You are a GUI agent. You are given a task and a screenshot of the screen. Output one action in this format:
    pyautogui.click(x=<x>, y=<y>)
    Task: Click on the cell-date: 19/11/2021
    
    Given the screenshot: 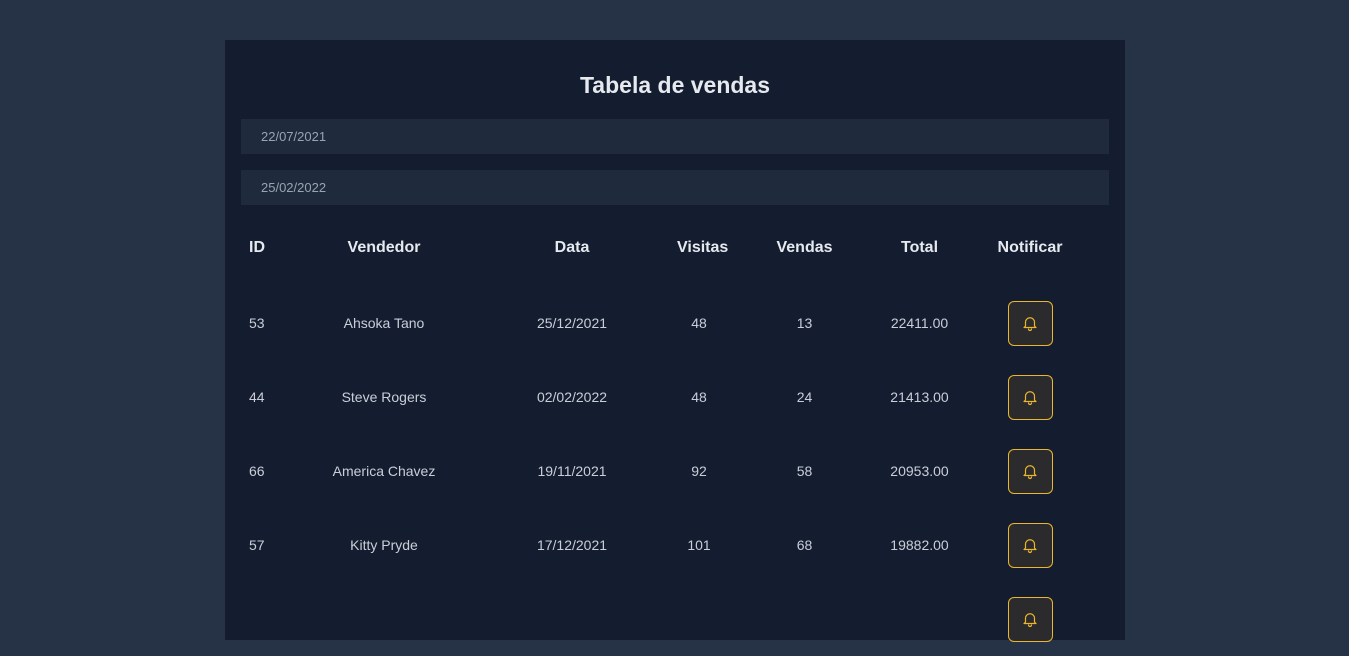 What is the action you would take?
    pyautogui.click(x=572, y=471)
    